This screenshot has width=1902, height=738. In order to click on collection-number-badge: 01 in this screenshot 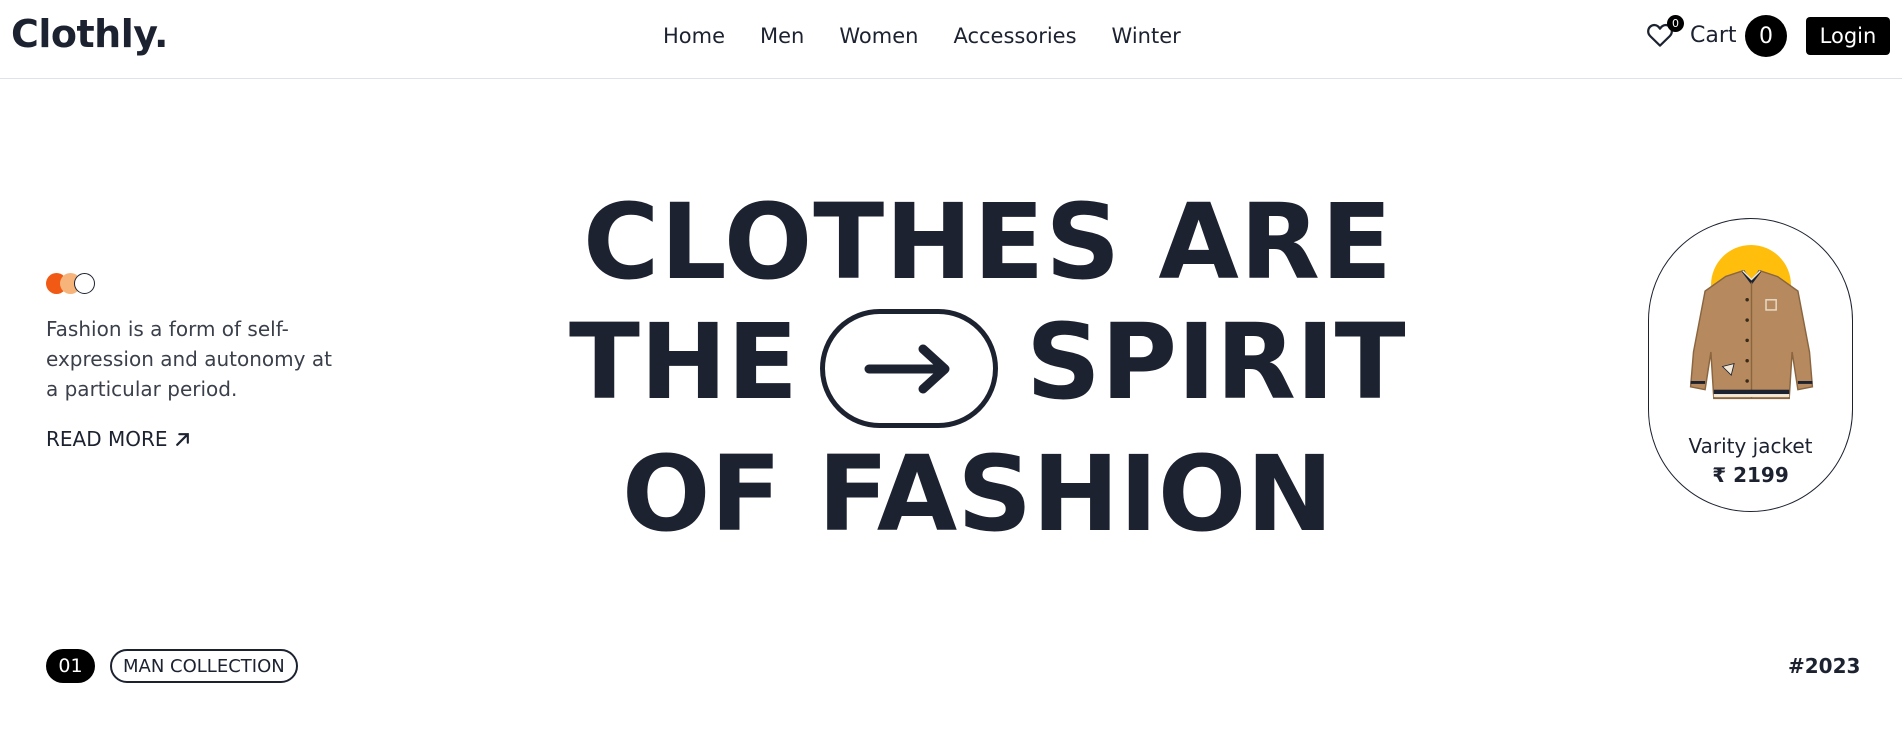, I will do `click(70, 666)`.